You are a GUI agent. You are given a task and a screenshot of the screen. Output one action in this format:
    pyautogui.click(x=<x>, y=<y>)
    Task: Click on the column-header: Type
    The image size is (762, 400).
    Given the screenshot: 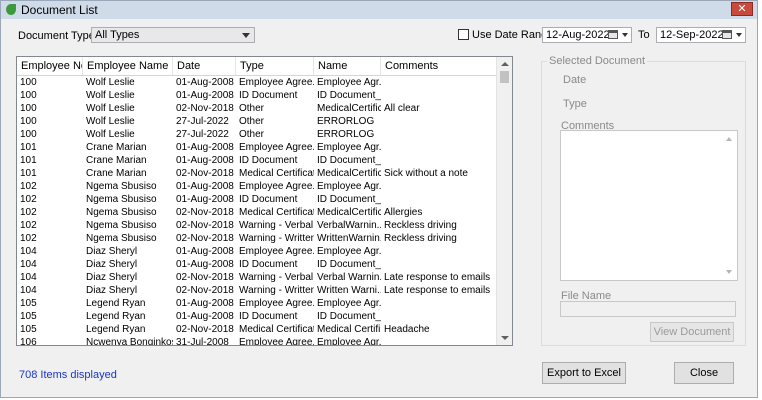 What is the action you would take?
    pyautogui.click(x=275, y=66)
    